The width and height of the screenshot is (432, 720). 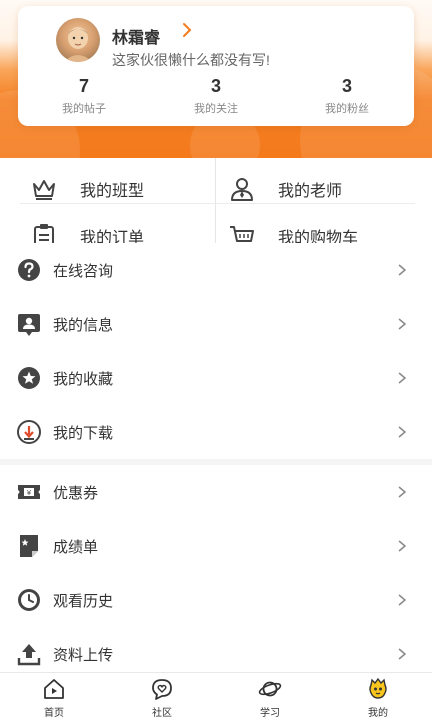 I want to click on grid-label-teacher: 我的老师, so click(x=310, y=191).